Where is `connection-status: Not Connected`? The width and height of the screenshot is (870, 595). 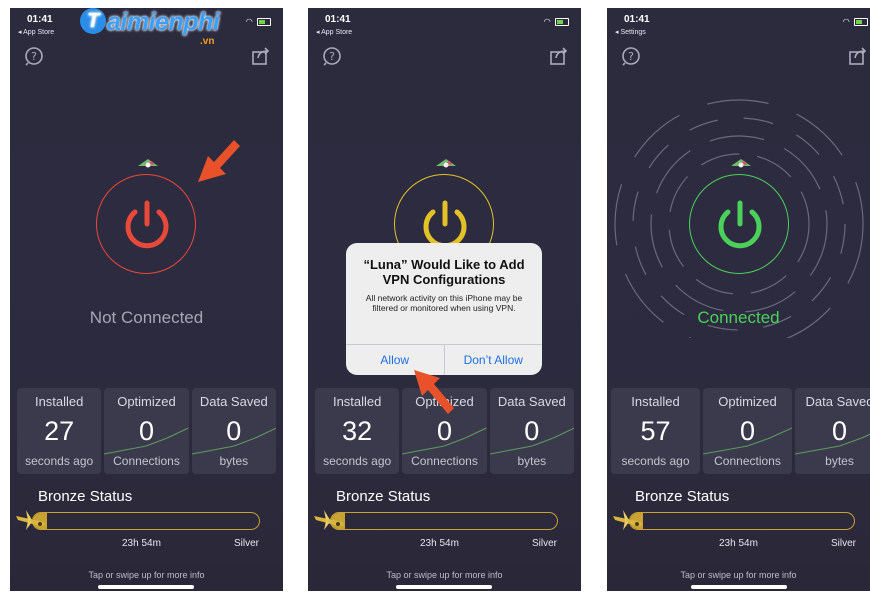
connection-status: Not Connected is located at coordinates (146, 317).